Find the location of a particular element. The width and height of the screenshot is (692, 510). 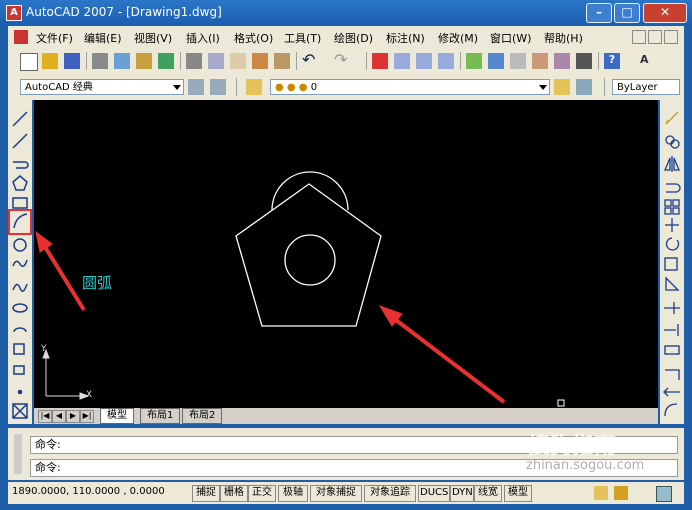

menu-tools: 工具(T) is located at coordinates (302, 38).